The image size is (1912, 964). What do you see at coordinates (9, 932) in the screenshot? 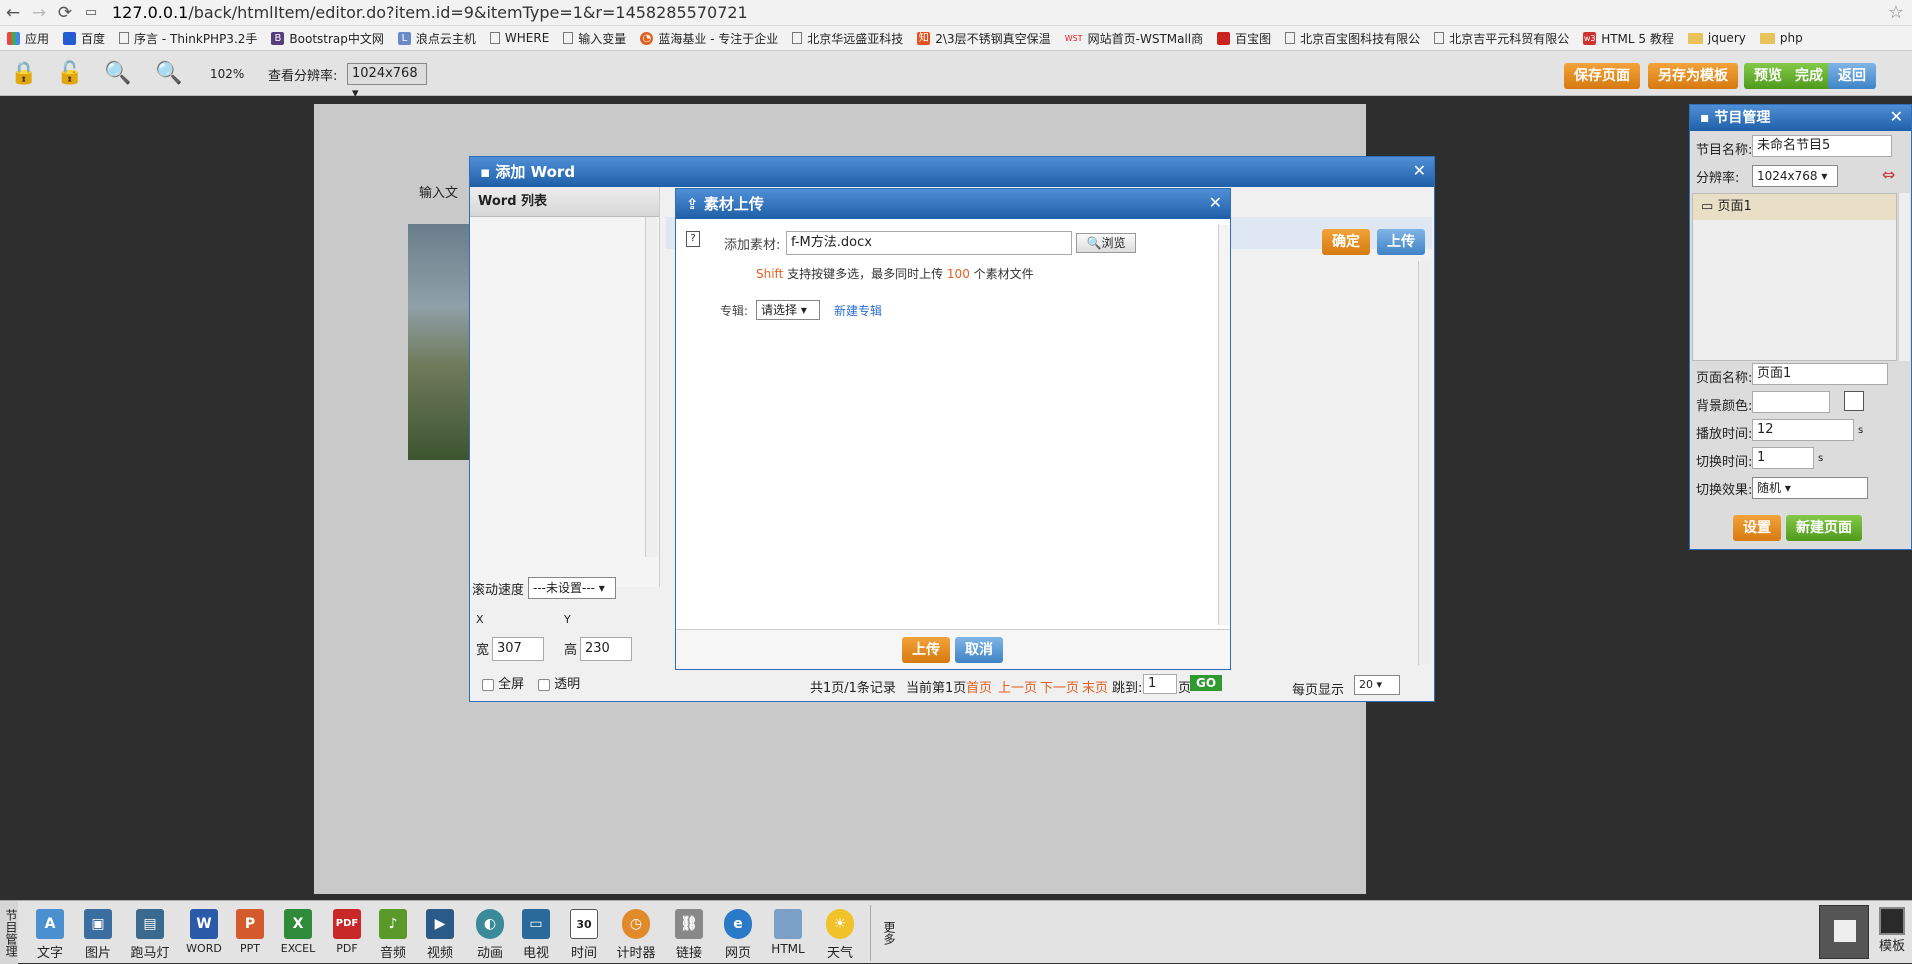
I see `program-manager-tab: 节目管理` at bounding box center [9, 932].